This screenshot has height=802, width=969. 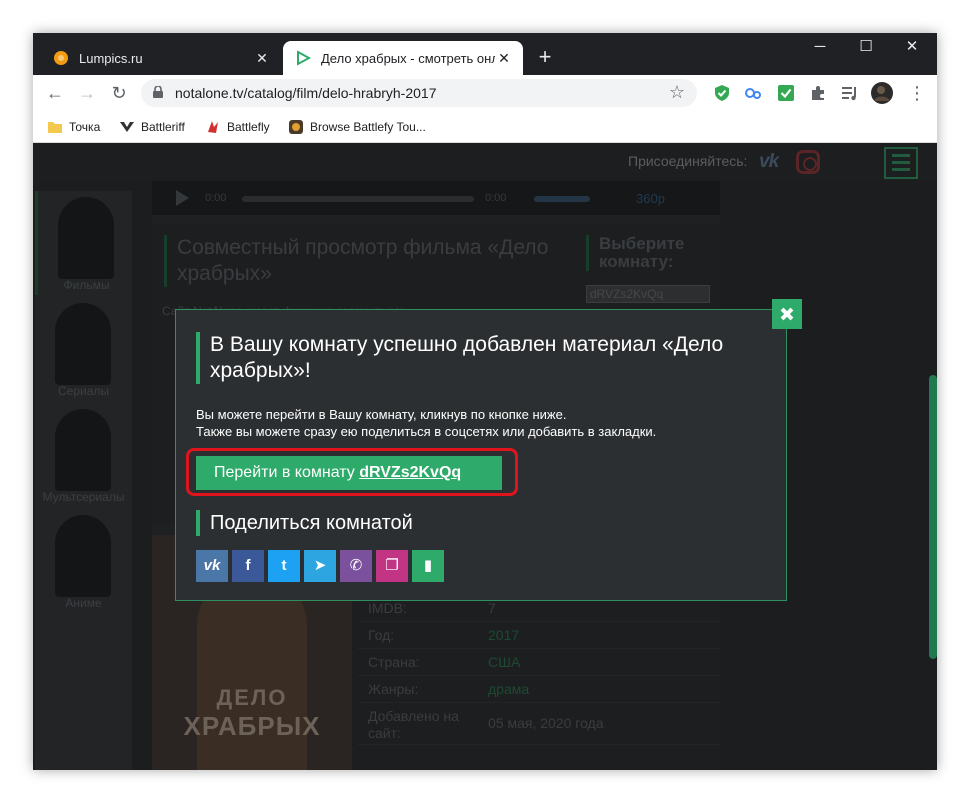 What do you see at coordinates (212, 566) in the screenshot?
I see `share-vk-icon: vk` at bounding box center [212, 566].